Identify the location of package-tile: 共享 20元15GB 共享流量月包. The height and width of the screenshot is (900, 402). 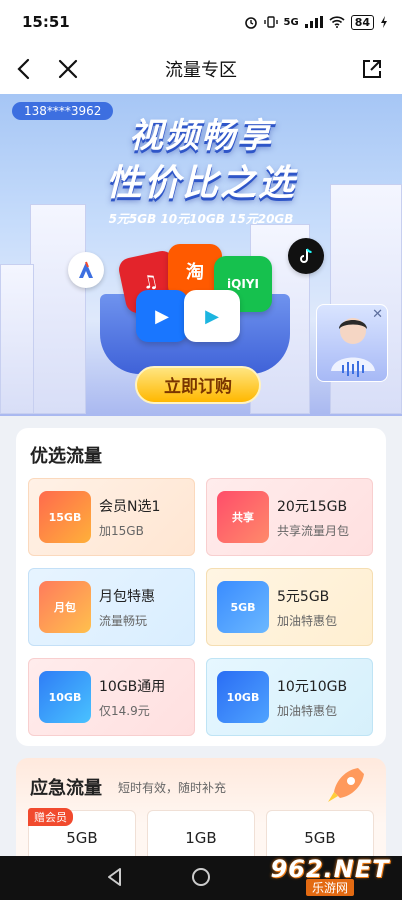
(289, 517).